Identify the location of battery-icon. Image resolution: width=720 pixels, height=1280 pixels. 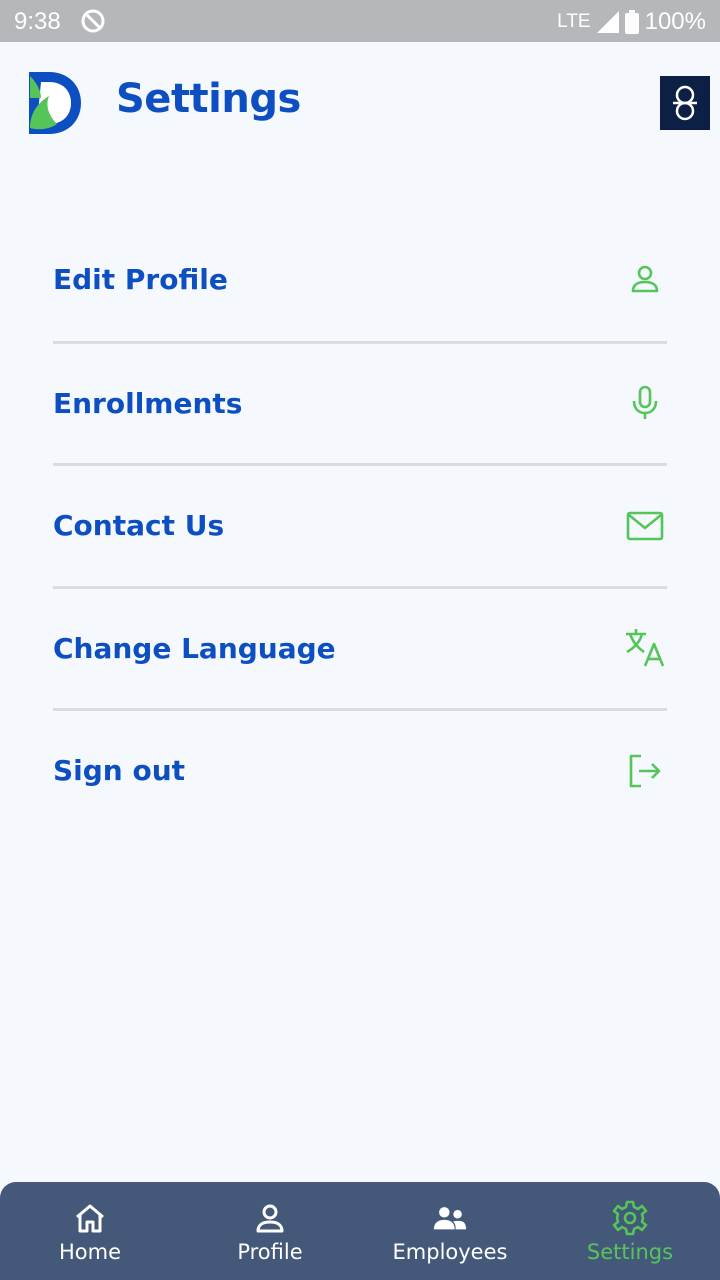
(631, 22).